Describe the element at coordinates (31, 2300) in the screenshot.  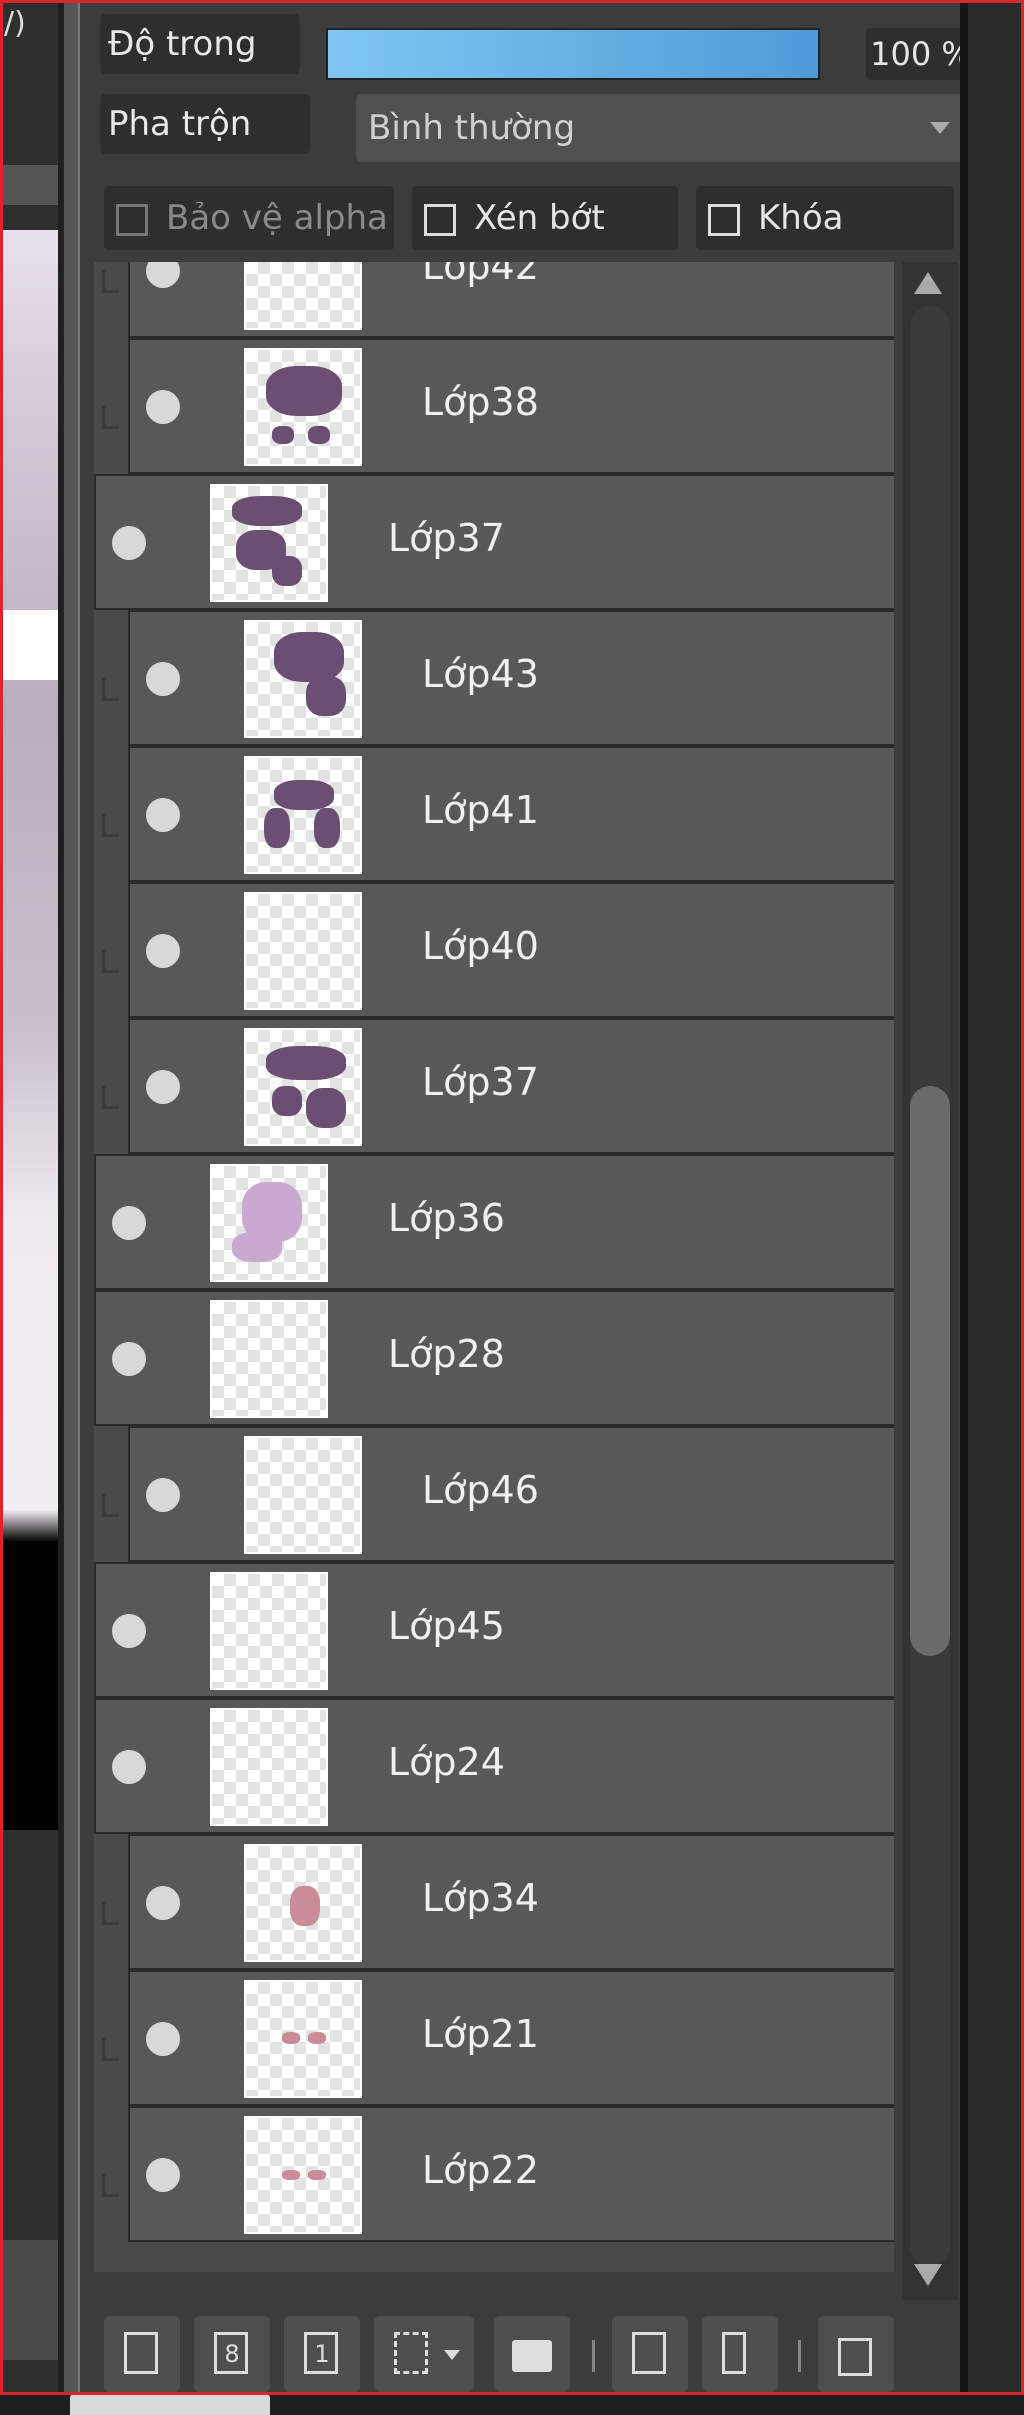
I see `canvas-lower-strip` at that location.